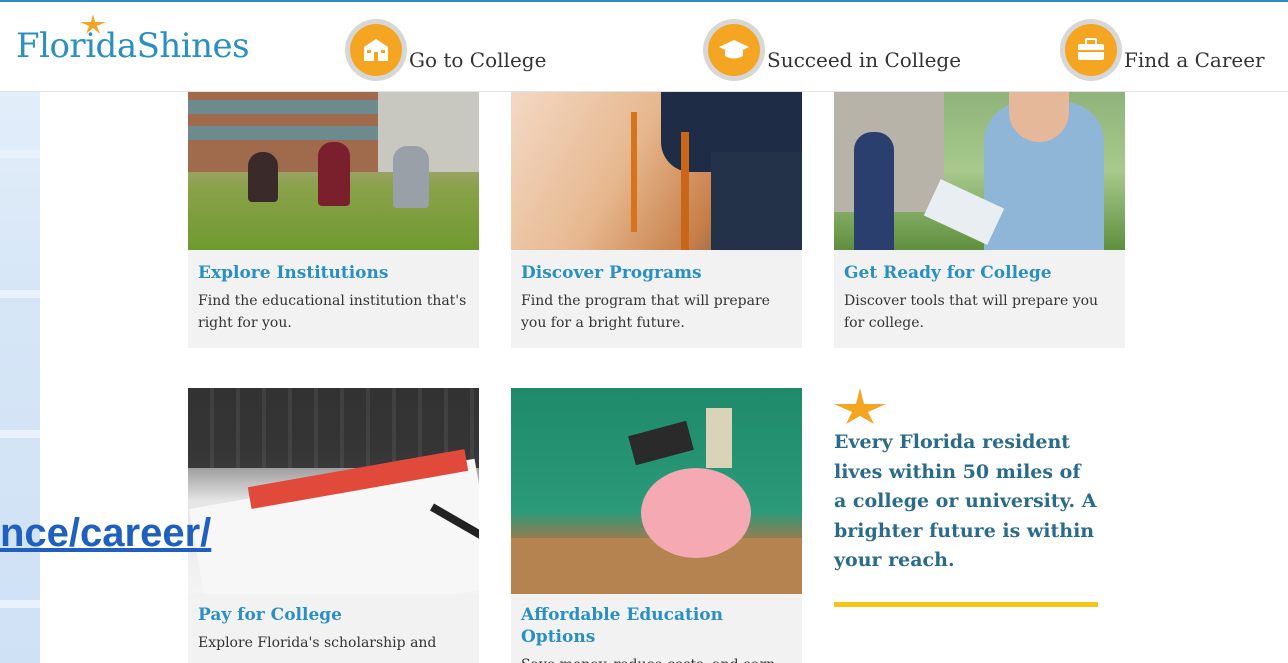 The image size is (1288, 663). What do you see at coordinates (478, 60) in the screenshot?
I see `nav-label: Go to College` at bounding box center [478, 60].